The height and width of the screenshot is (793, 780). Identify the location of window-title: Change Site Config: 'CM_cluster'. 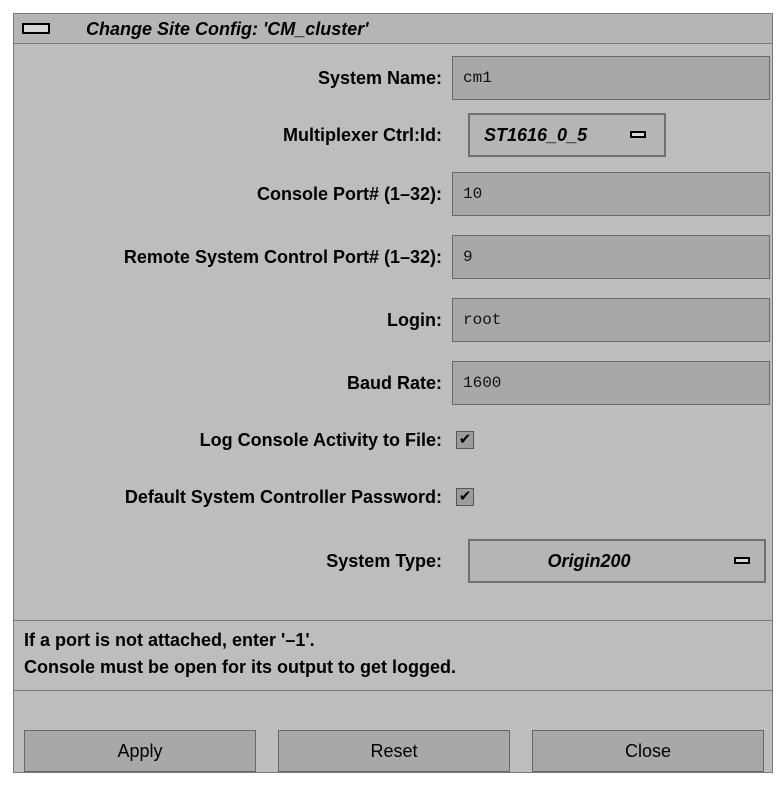
(227, 29).